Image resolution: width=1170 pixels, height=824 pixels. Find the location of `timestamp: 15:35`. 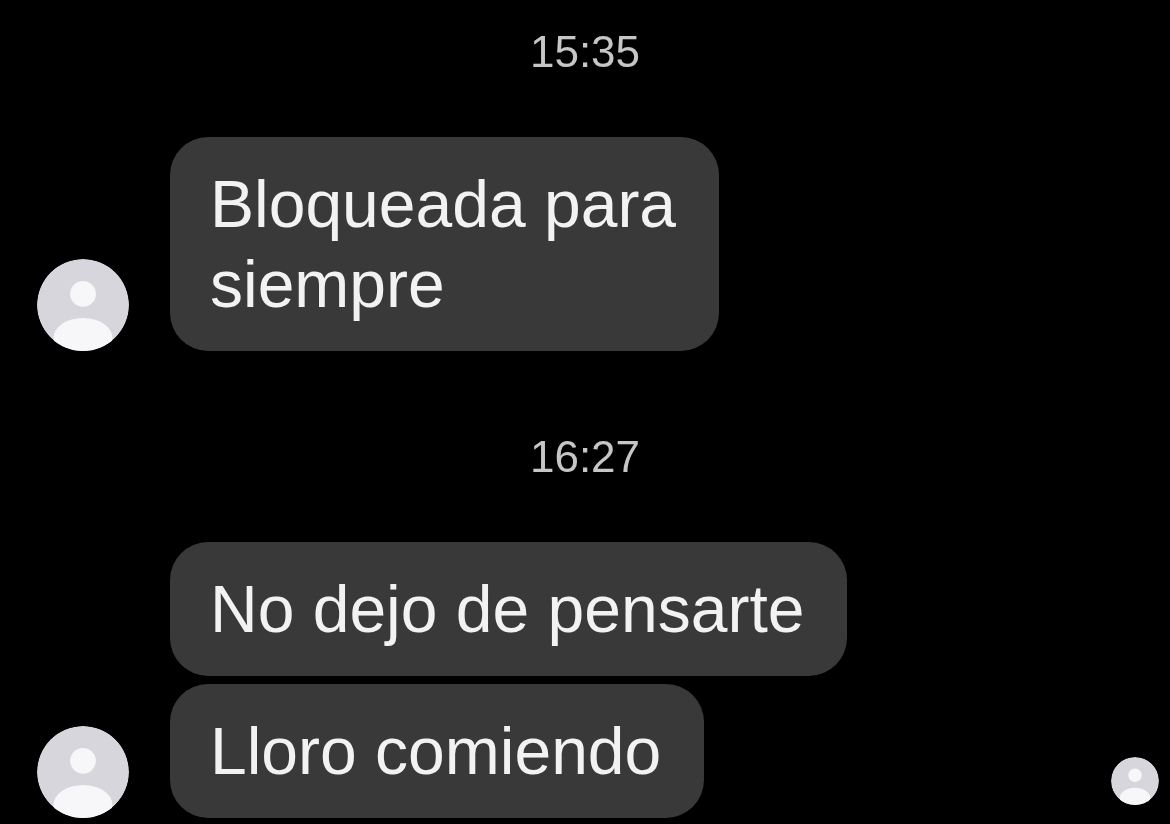

timestamp: 15:35 is located at coordinates (585, 52).